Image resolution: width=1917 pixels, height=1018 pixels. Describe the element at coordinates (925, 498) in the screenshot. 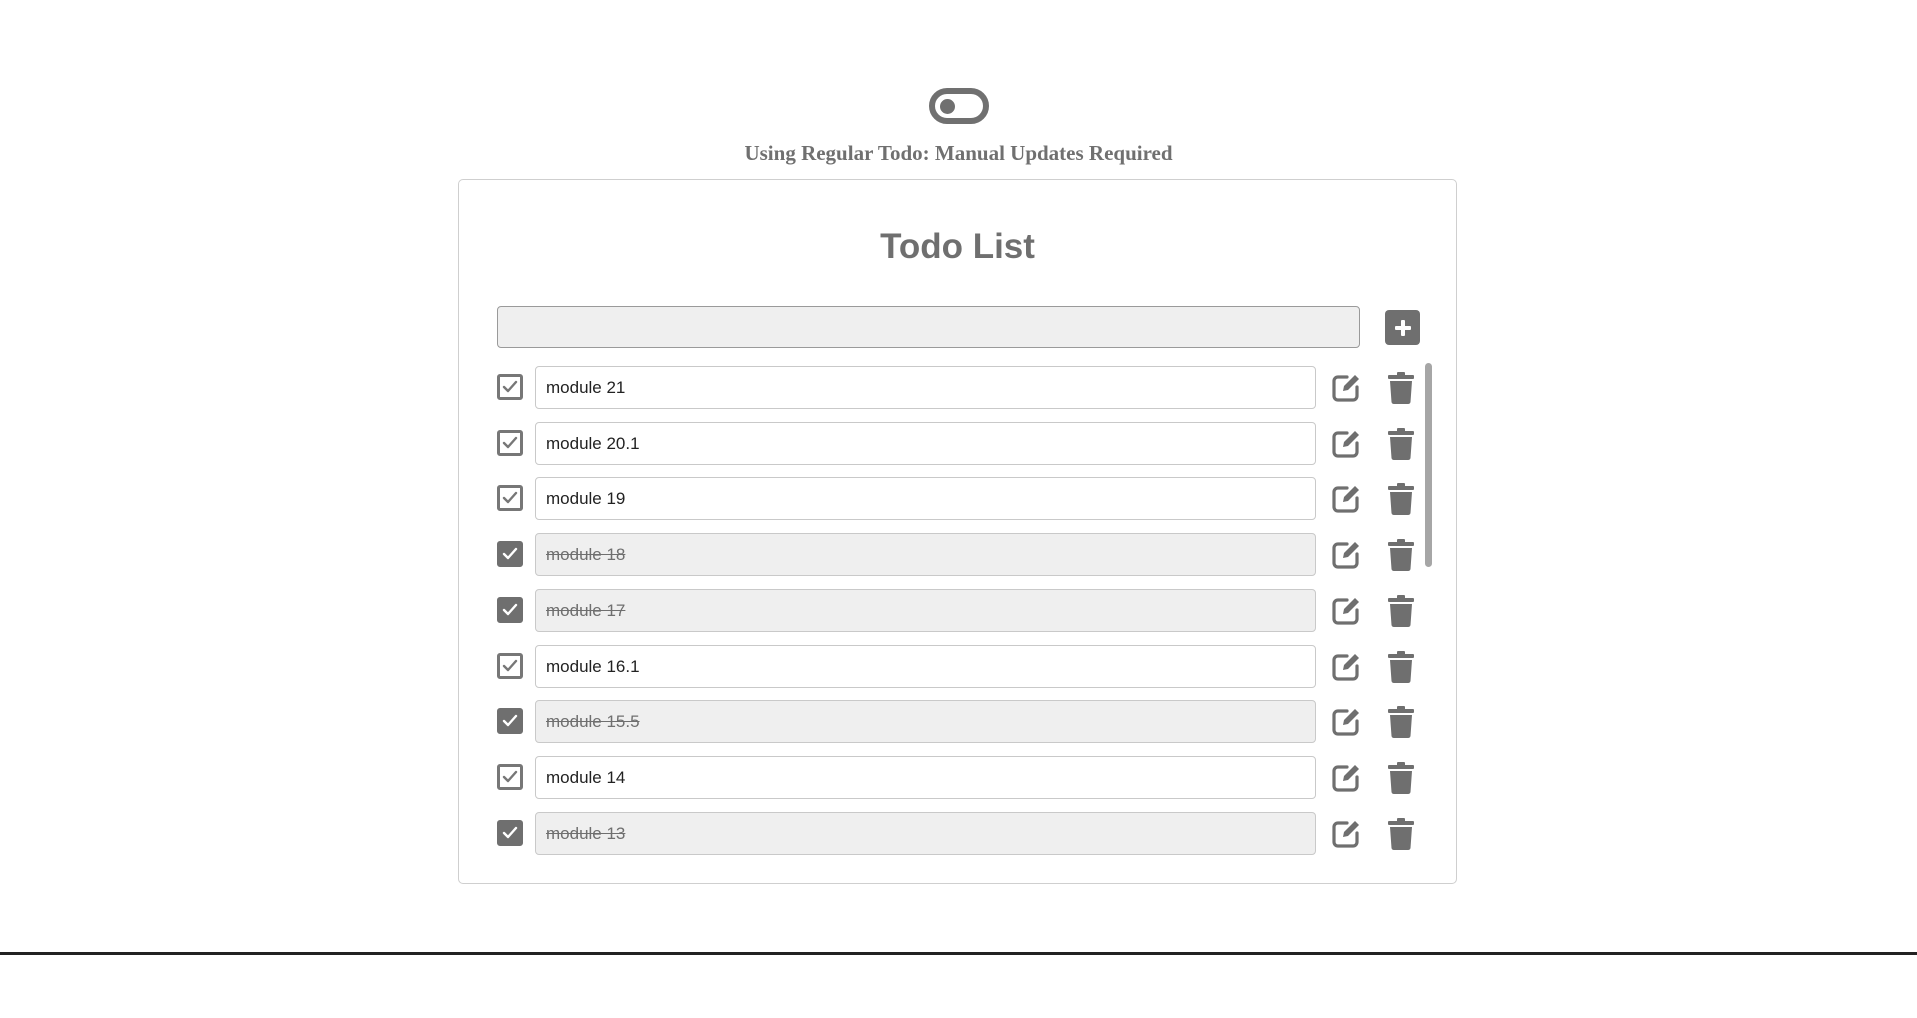

I see `todo-text-field: module 19` at that location.